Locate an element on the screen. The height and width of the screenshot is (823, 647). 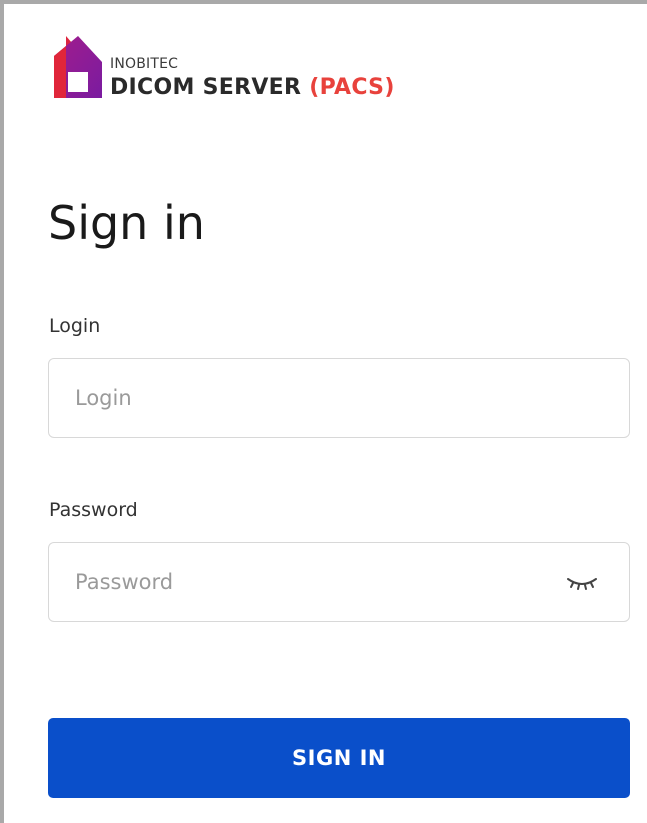
app-logo: INOBITEC DICOM SERVER (PACS) is located at coordinates (242, 67).